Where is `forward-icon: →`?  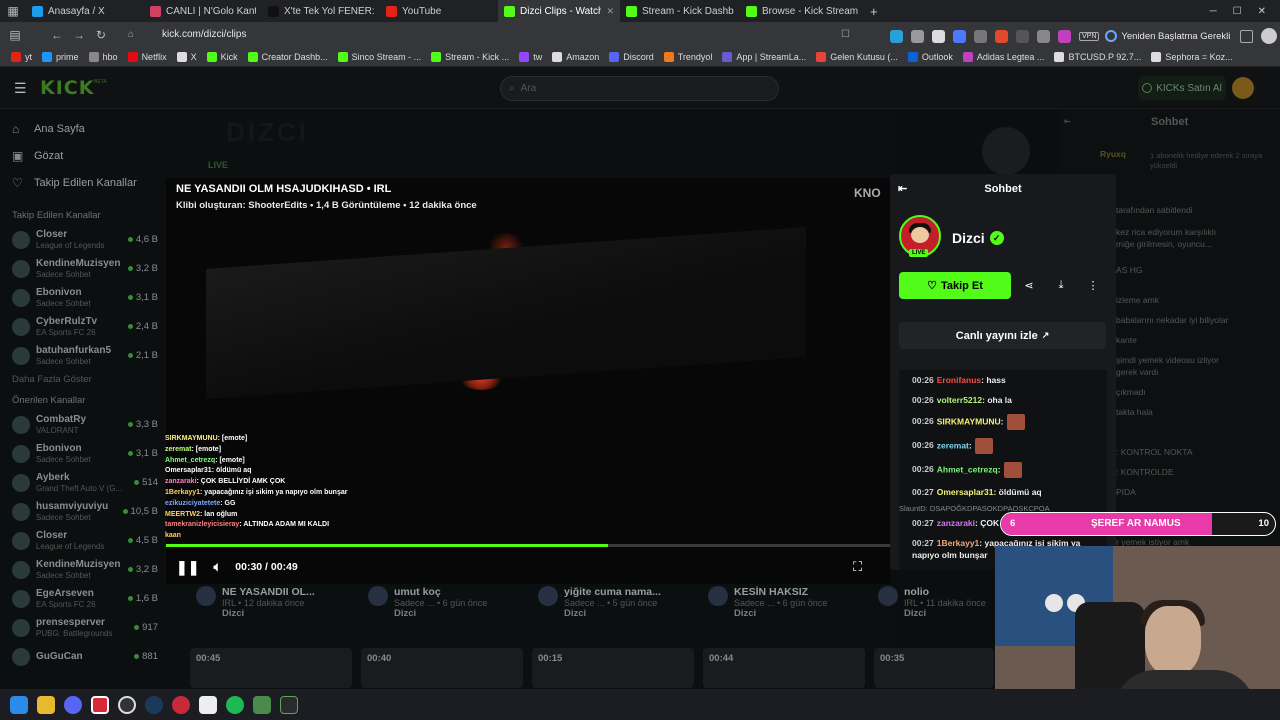 forward-icon: → is located at coordinates (79, 35).